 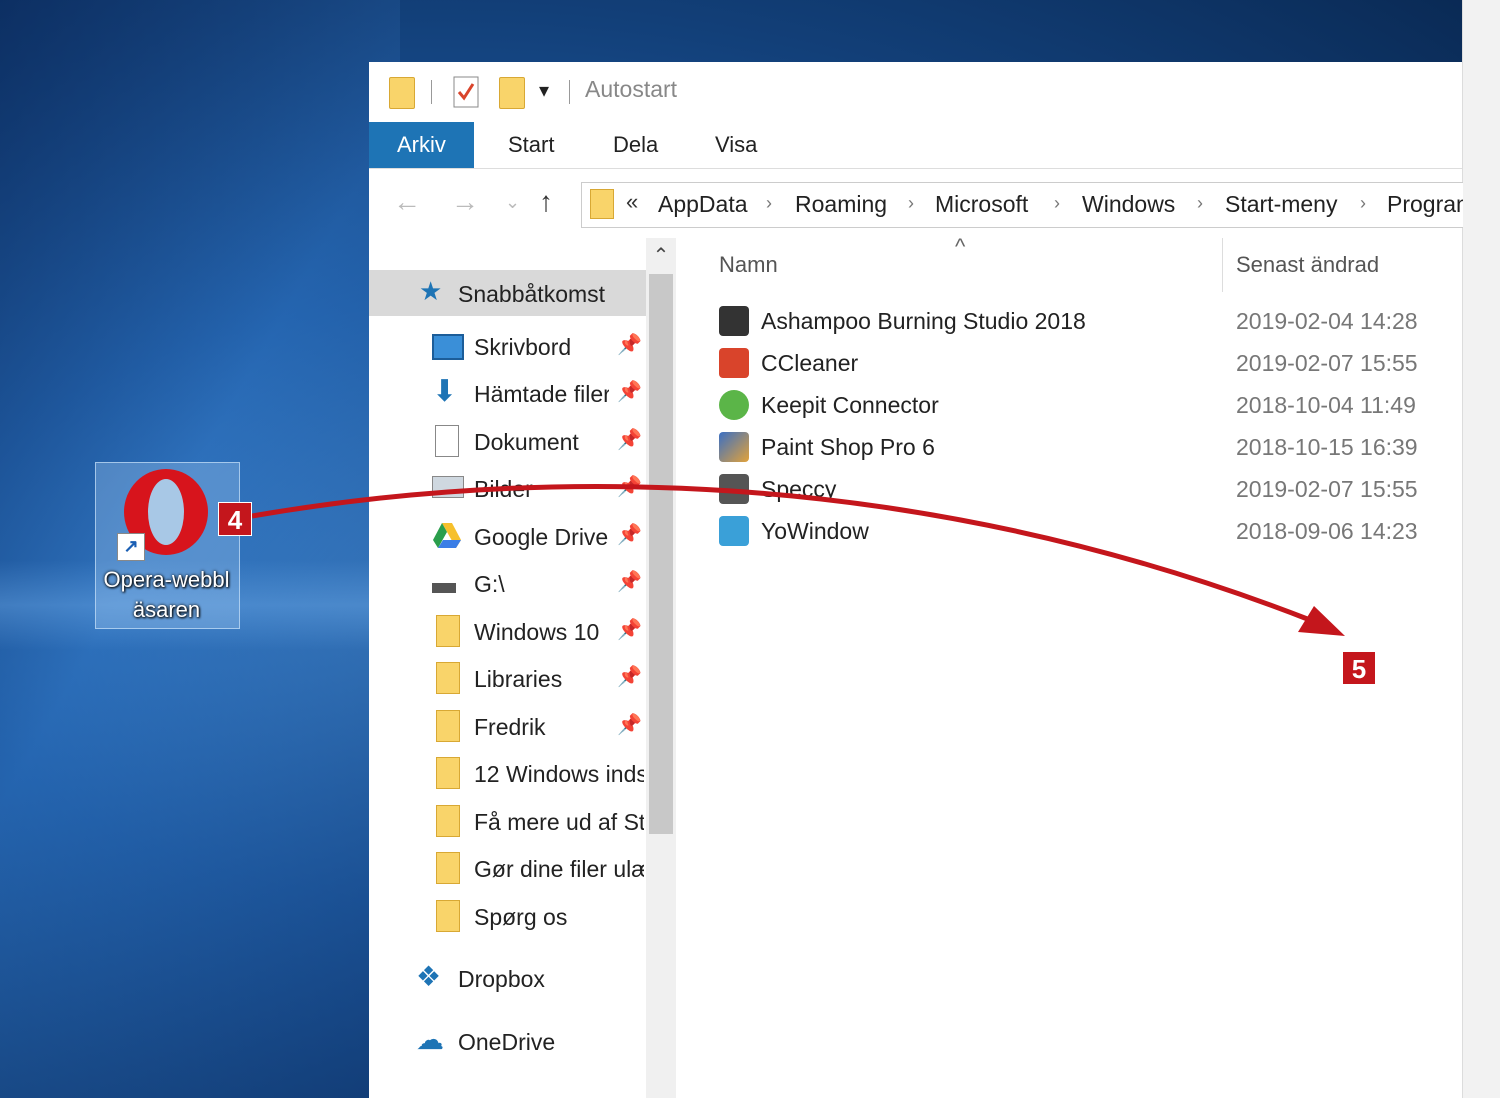 What do you see at coordinates (445, 391) in the screenshot?
I see `download-arrow-icon: ⬇` at bounding box center [445, 391].